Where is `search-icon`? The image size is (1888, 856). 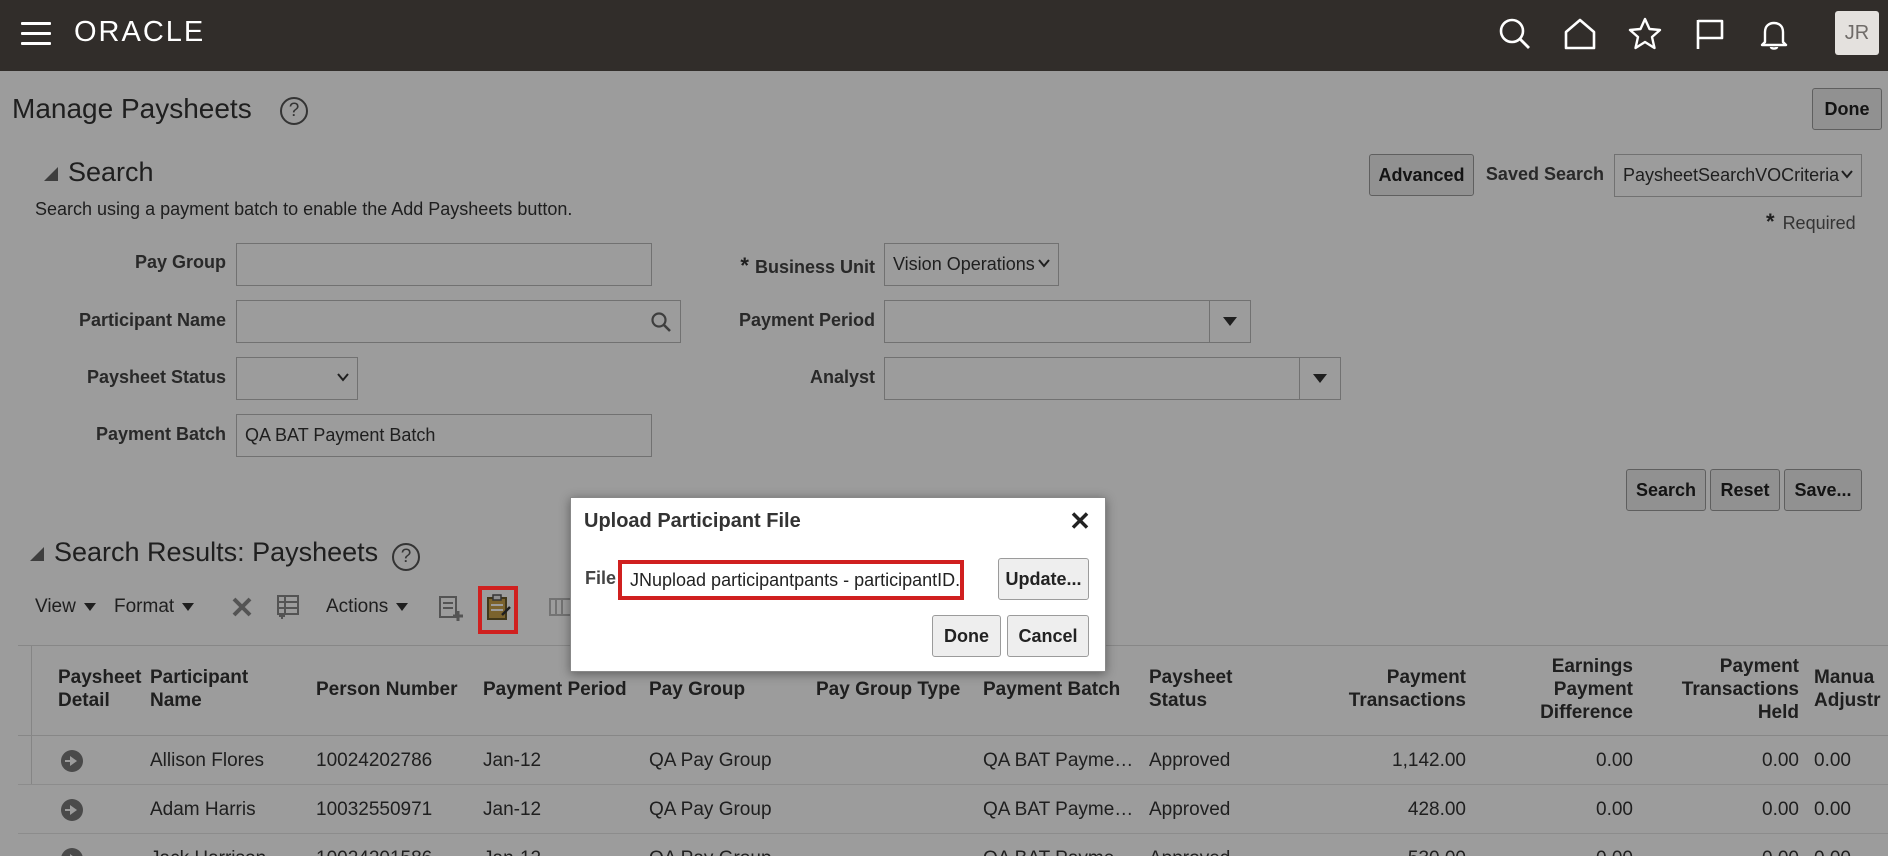 search-icon is located at coordinates (1515, 34).